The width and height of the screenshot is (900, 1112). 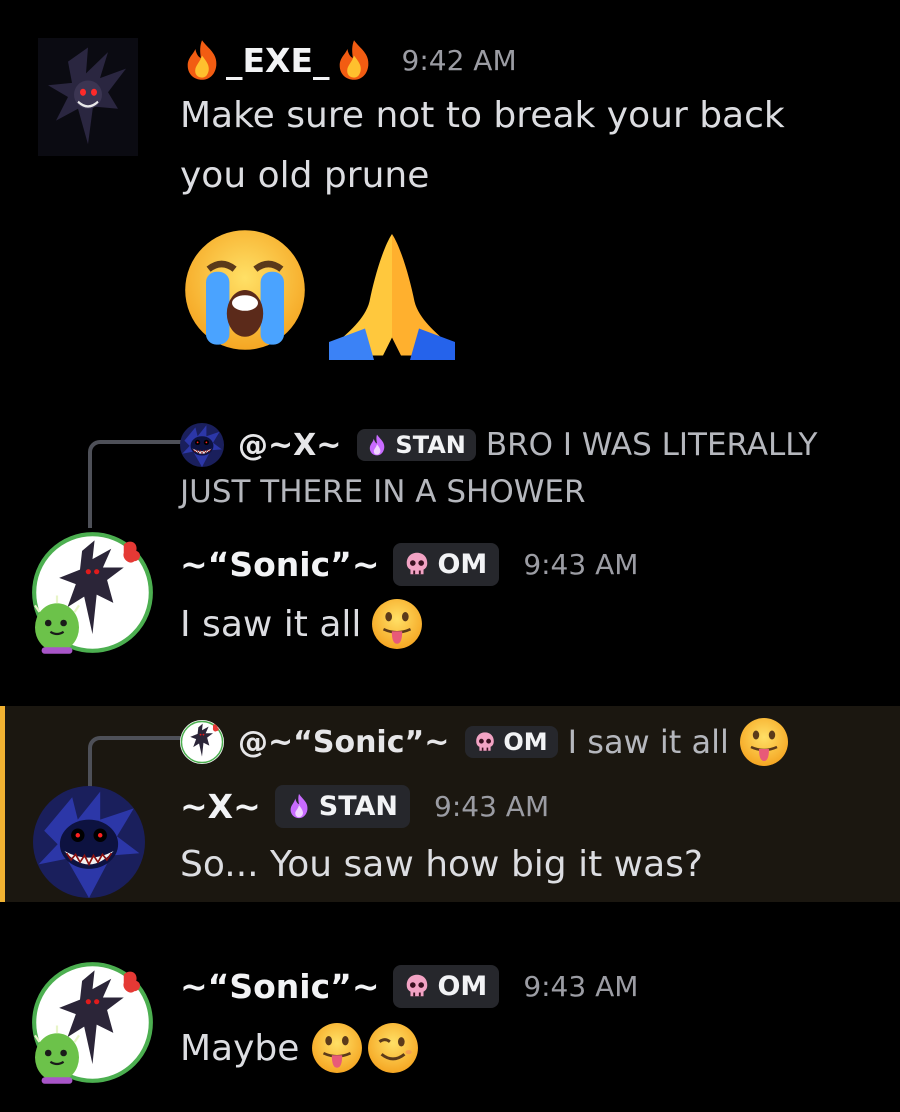 What do you see at coordinates (651, 445) in the screenshot?
I see `reply-text: BRO I WAS LITERALLY` at bounding box center [651, 445].